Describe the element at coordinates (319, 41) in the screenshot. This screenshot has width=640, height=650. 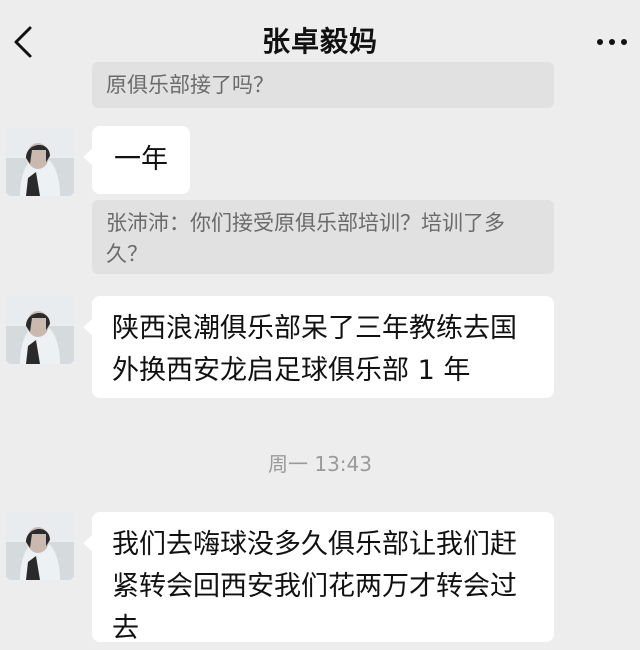
I see `chat-title: 张卓毅妈` at that location.